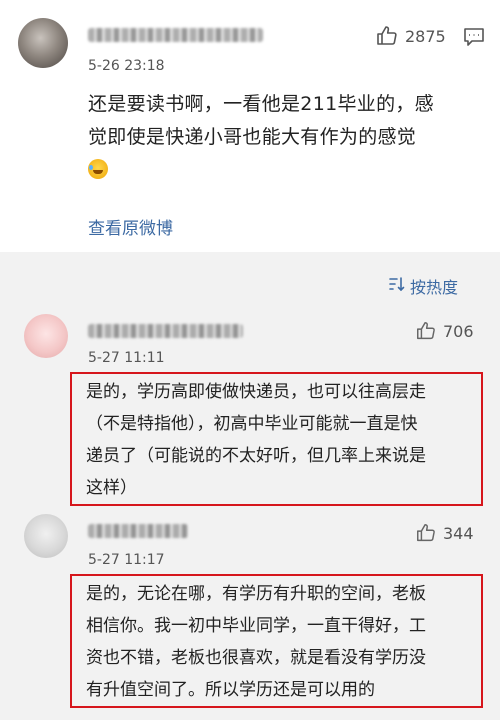 The height and width of the screenshot is (720, 500). I want to click on reply-text-line: 资也不错，老板也很喜欢，就是看没有学历没, so click(256, 658).